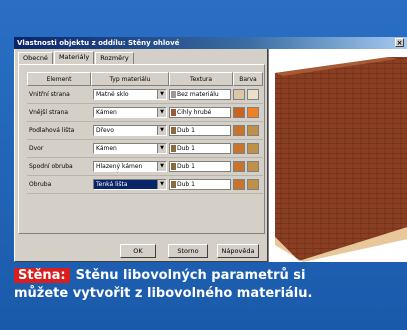 This screenshot has width=407, height=330. What do you see at coordinates (51, 166) in the screenshot?
I see `row-element-label: Spodní obruba` at bounding box center [51, 166].